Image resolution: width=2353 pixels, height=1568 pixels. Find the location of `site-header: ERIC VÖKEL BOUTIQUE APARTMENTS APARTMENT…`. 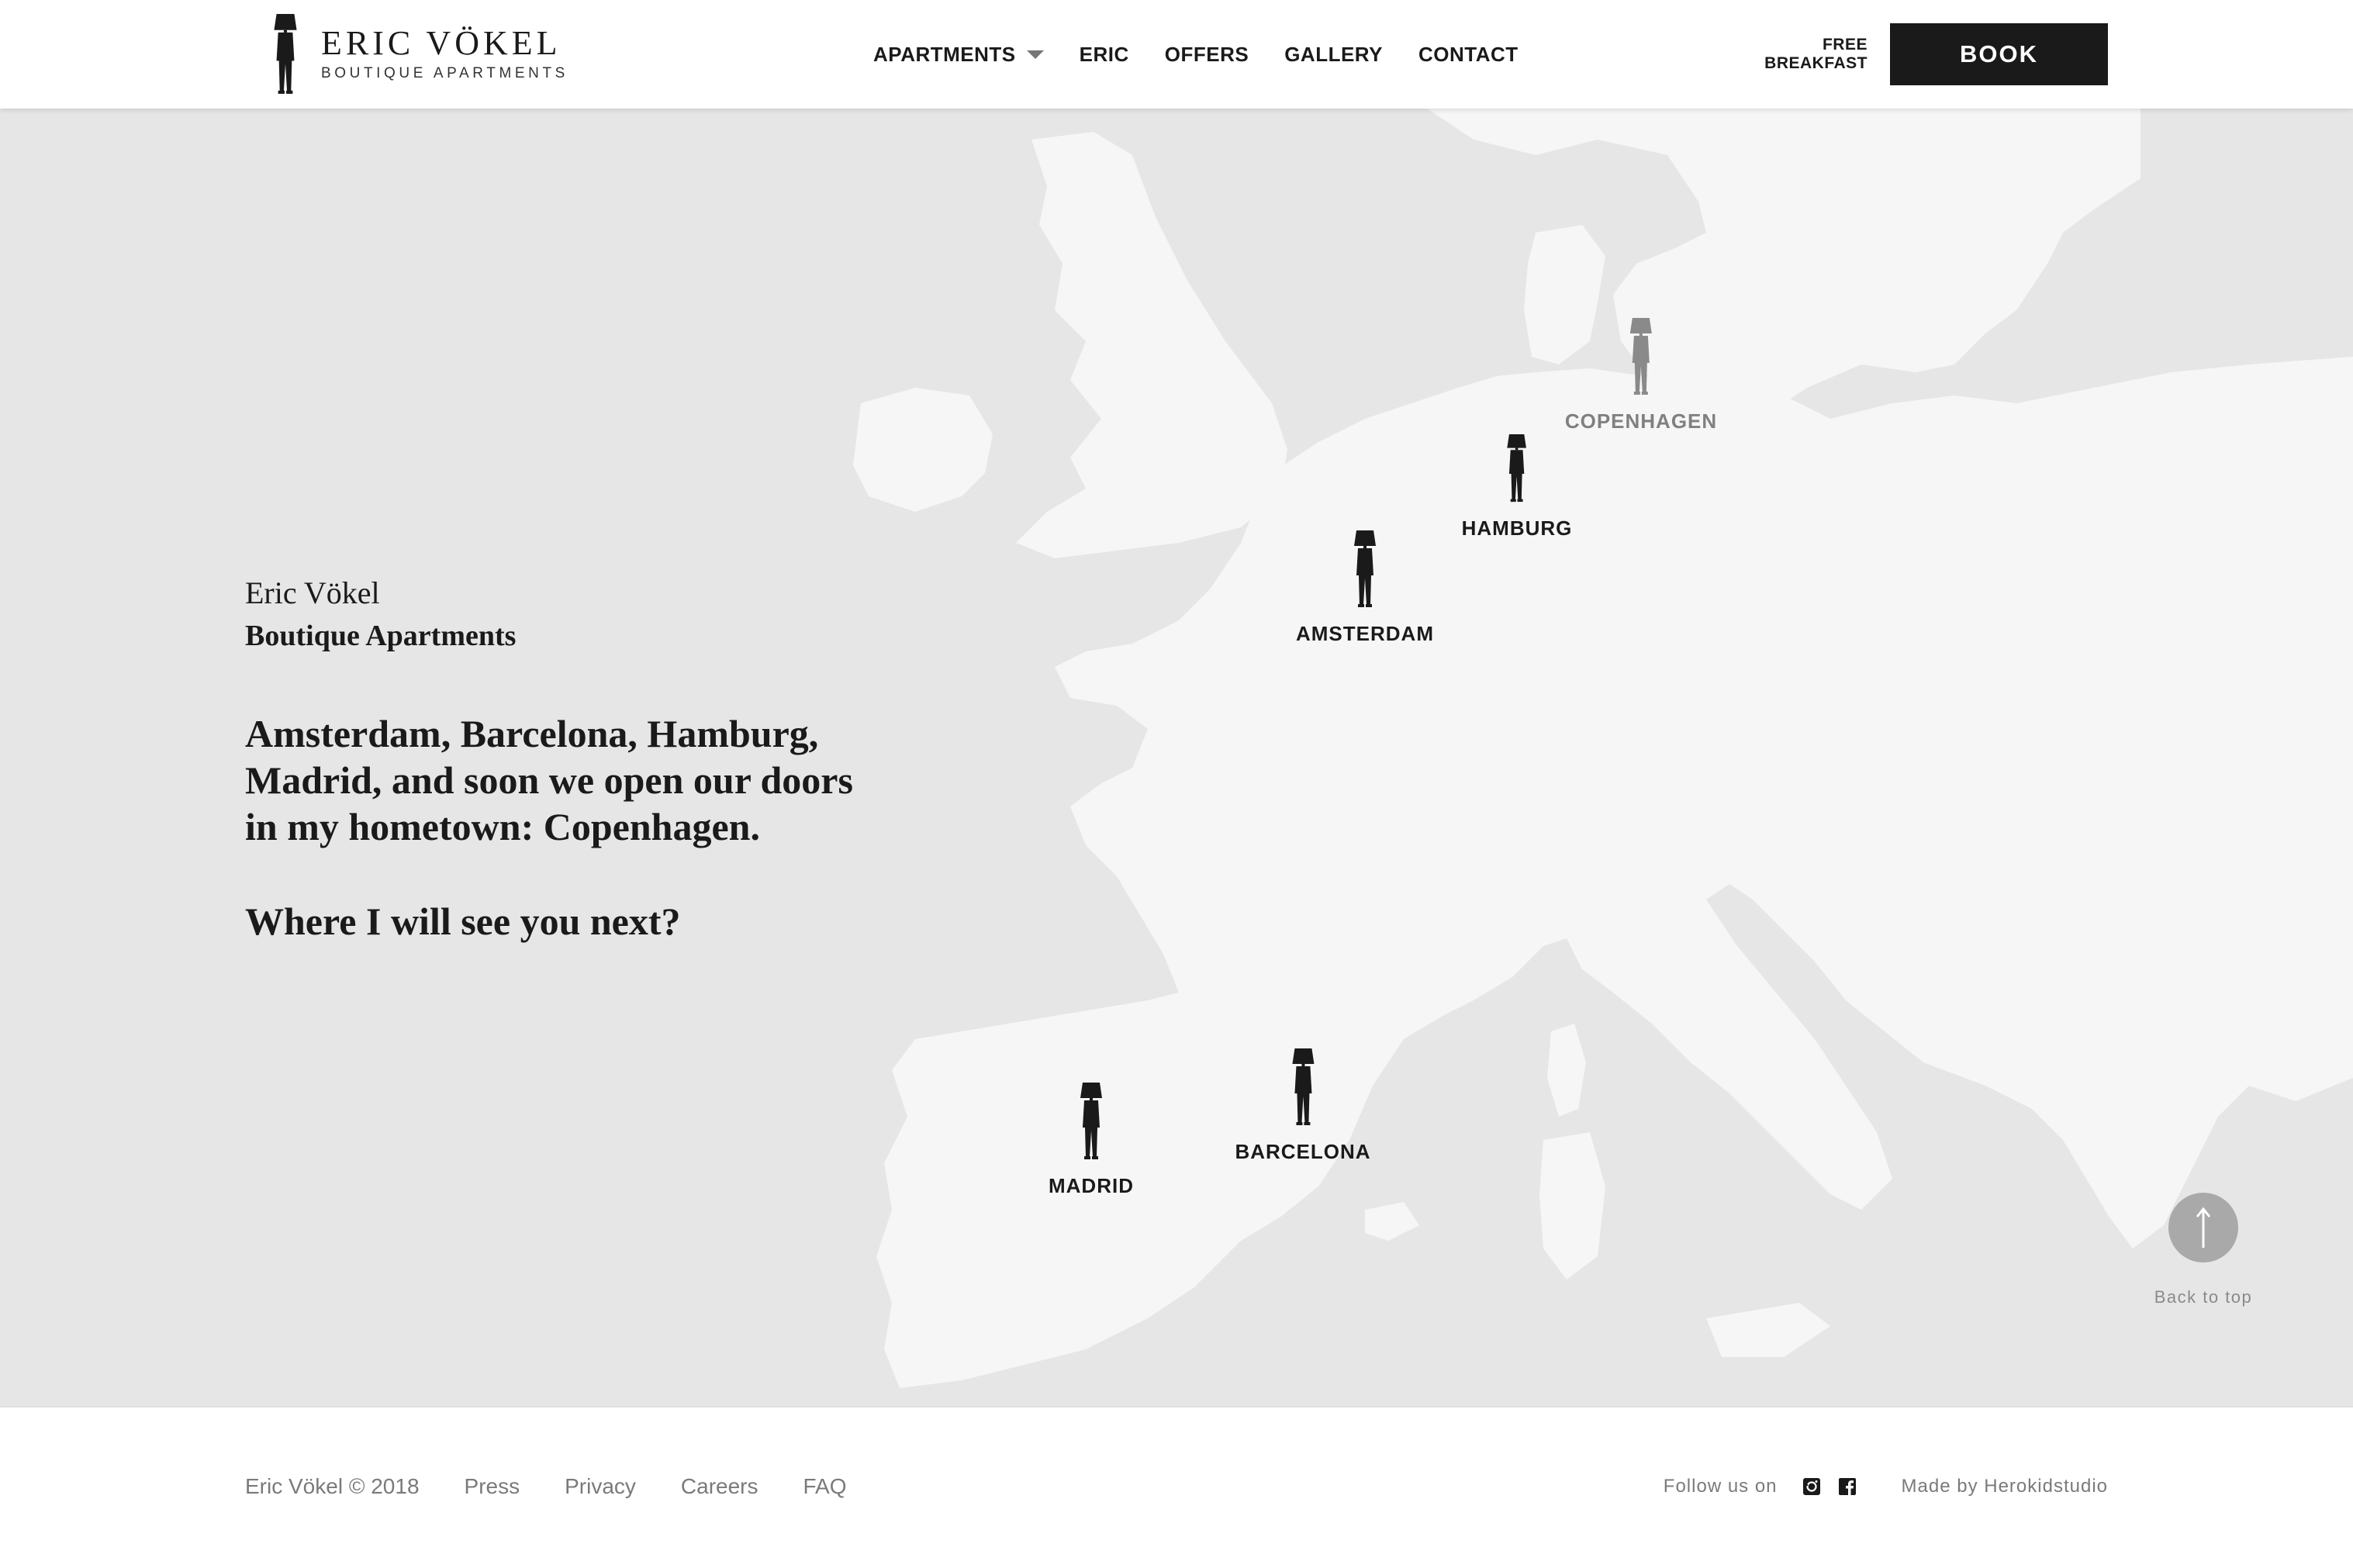

site-header: ERIC VÖKEL BOUTIQUE APARTMENTS APARTMENT… is located at coordinates (1176, 54).